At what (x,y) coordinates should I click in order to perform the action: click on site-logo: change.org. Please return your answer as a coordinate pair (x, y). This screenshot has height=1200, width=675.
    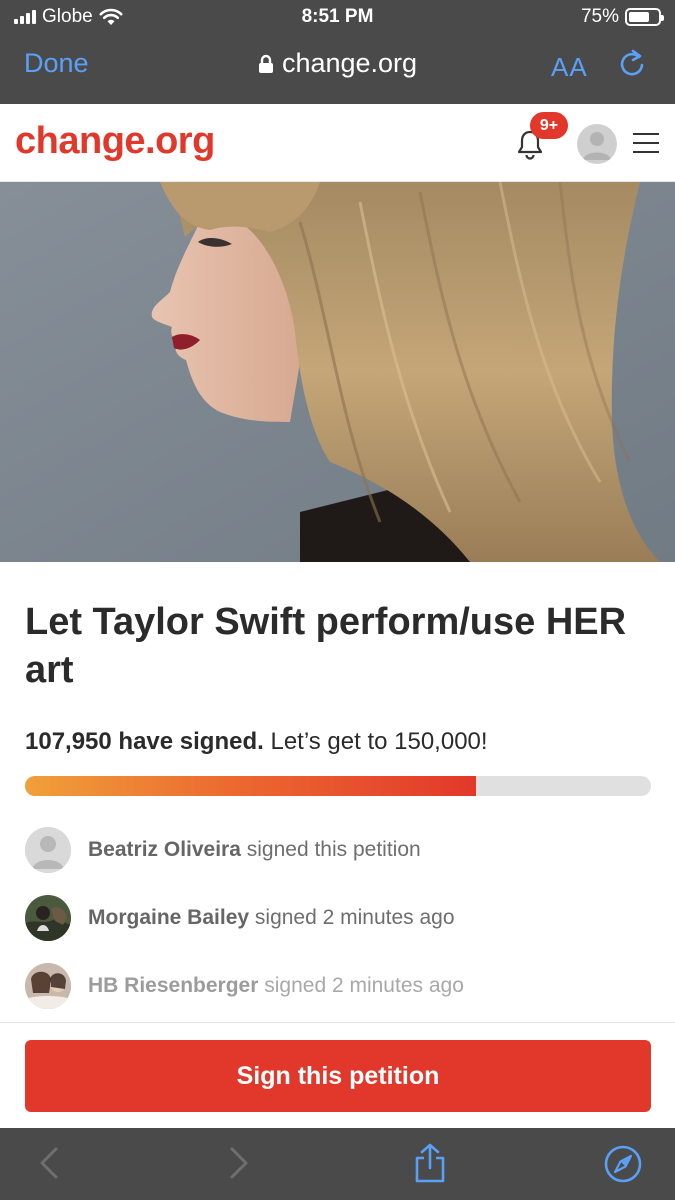
    Looking at the image, I should click on (115, 141).